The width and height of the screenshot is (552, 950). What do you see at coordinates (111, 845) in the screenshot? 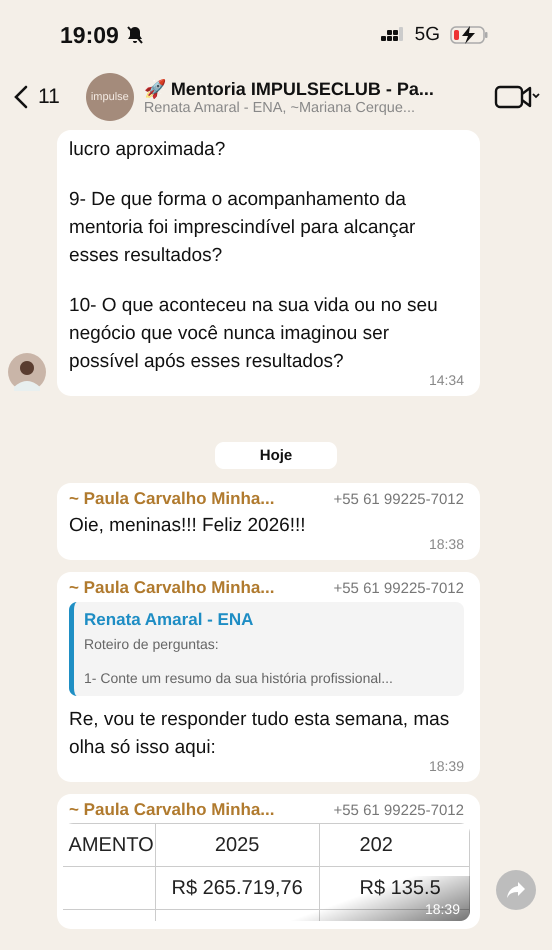
I see `spreadsheet-cell: AMENTO` at bounding box center [111, 845].